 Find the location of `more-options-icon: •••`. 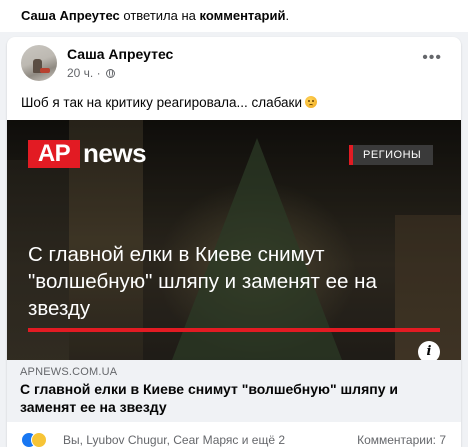

more-options-icon: ••• is located at coordinates (432, 58).